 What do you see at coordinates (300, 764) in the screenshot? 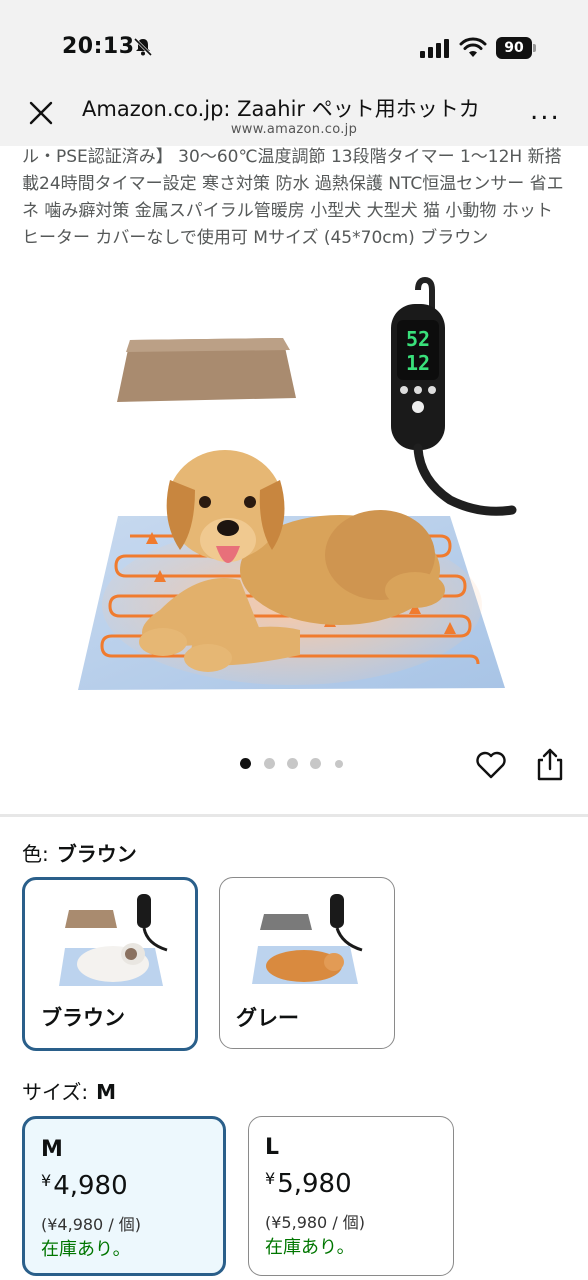
I see `image-carousel-dots` at bounding box center [300, 764].